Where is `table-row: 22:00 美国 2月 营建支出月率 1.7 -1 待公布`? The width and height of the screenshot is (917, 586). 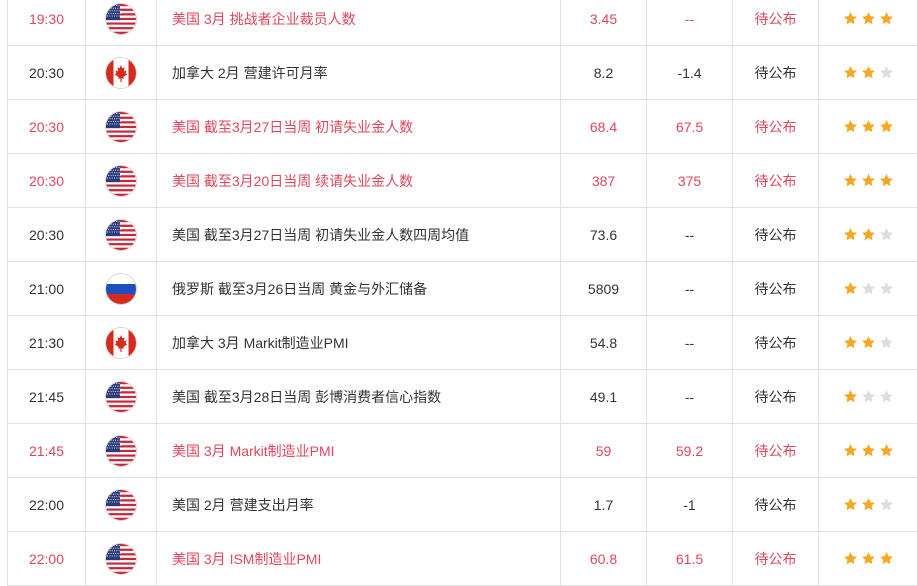 table-row: 22:00 美国 2月 营建支出月率 1.7 -1 待公布 is located at coordinates (462, 505).